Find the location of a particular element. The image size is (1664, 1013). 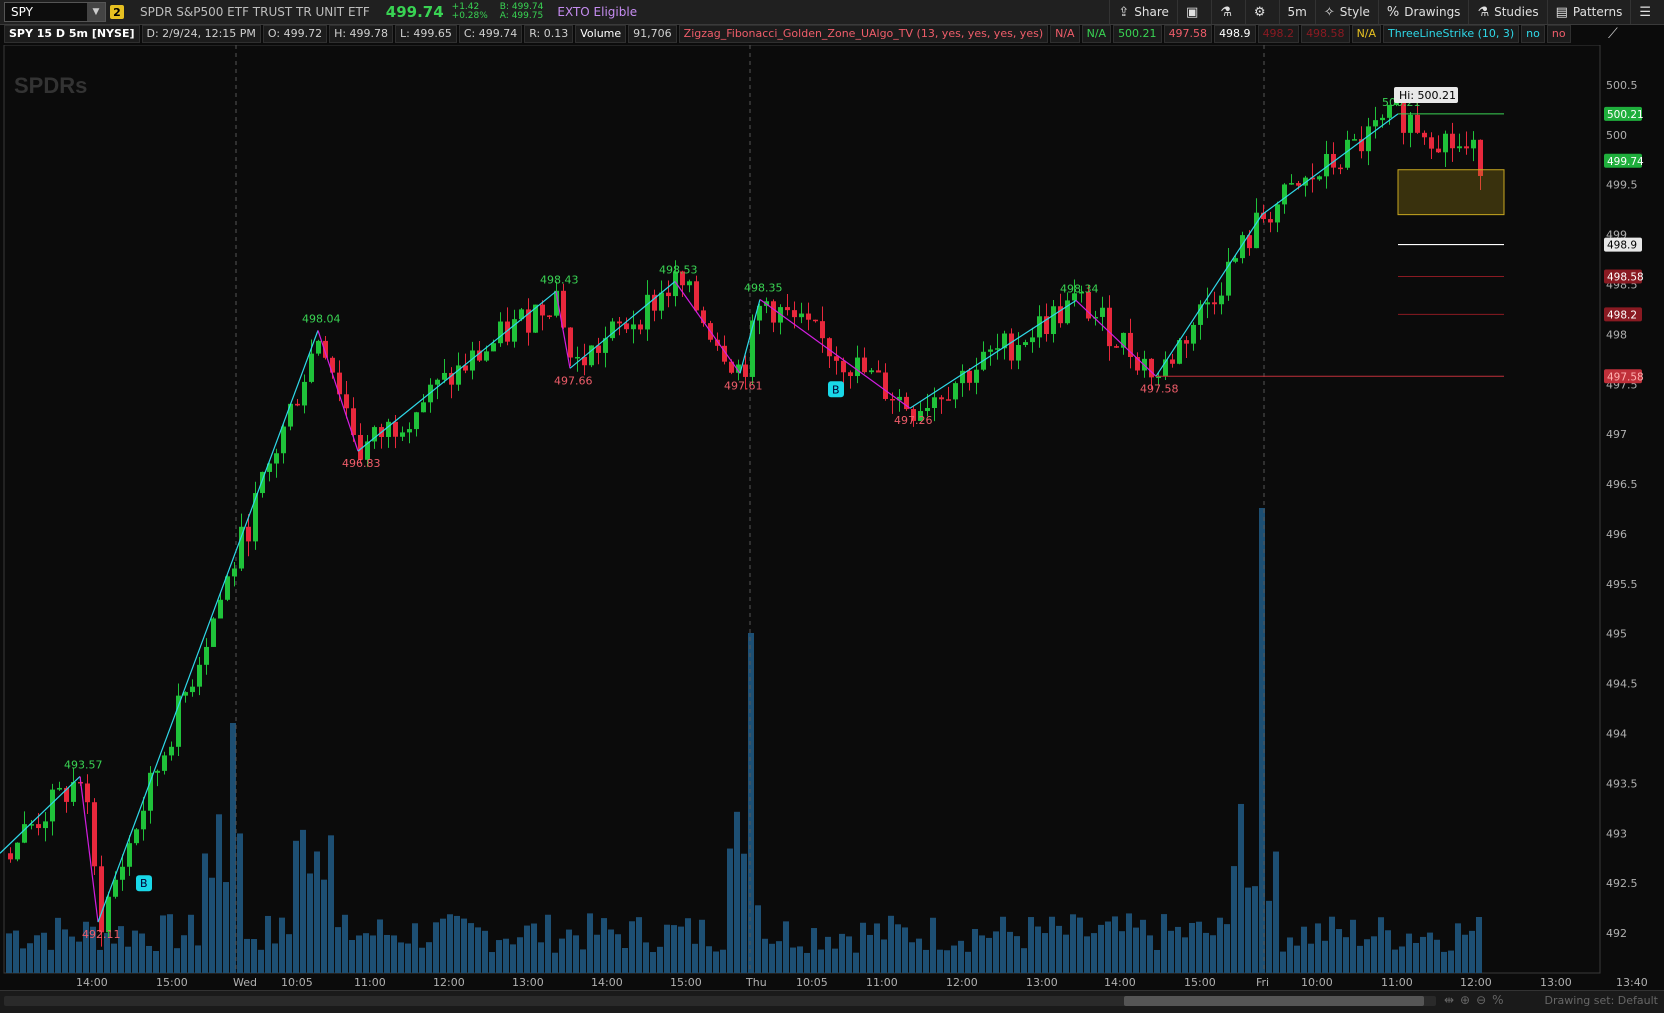

threelinestrike-study-label: ThreeLineStrike (10, 3) is located at coordinates (1451, 34).